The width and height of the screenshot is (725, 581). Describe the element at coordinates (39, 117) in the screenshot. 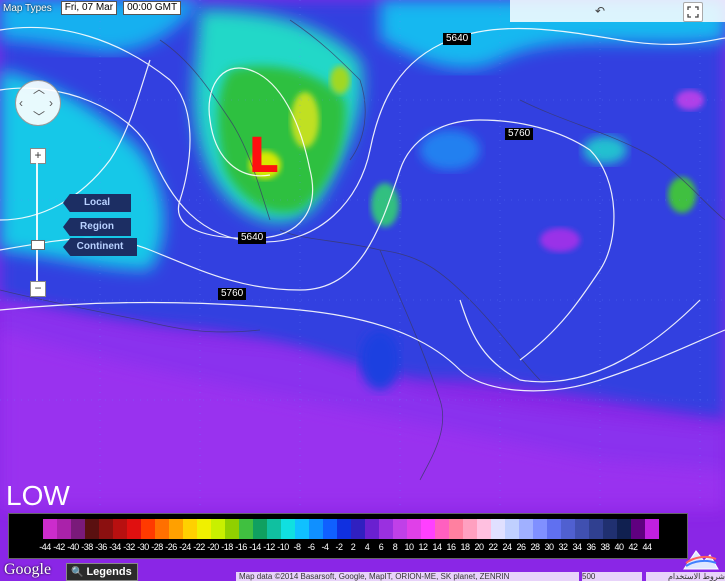

I see `pan-down-icon: ﹀` at that location.